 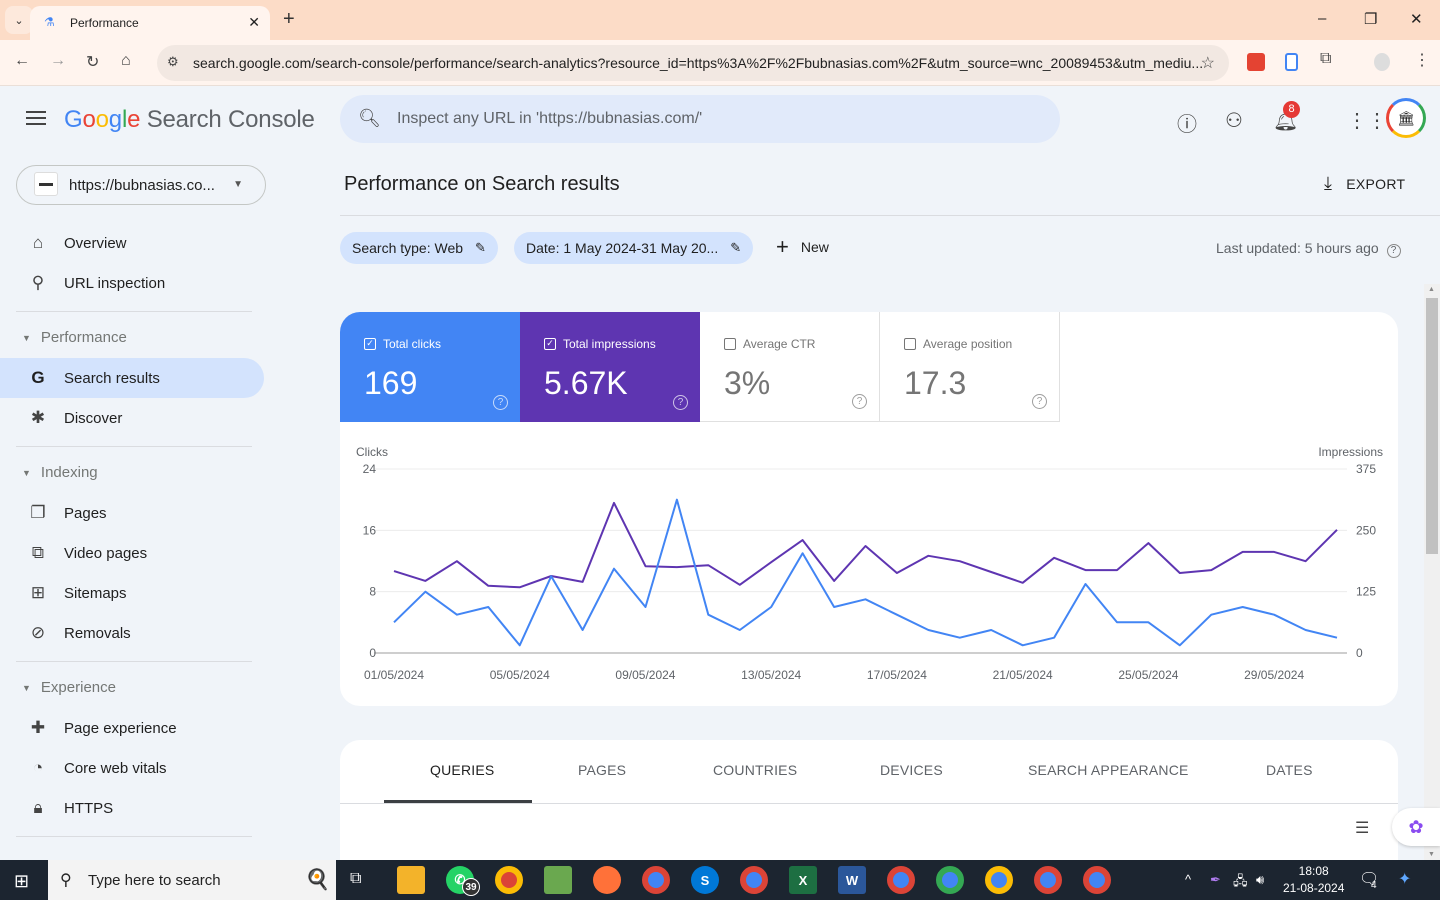 I want to click on sidebar-item-core-web-vitals: ◔ Core web vitals, so click(x=132, y=768).